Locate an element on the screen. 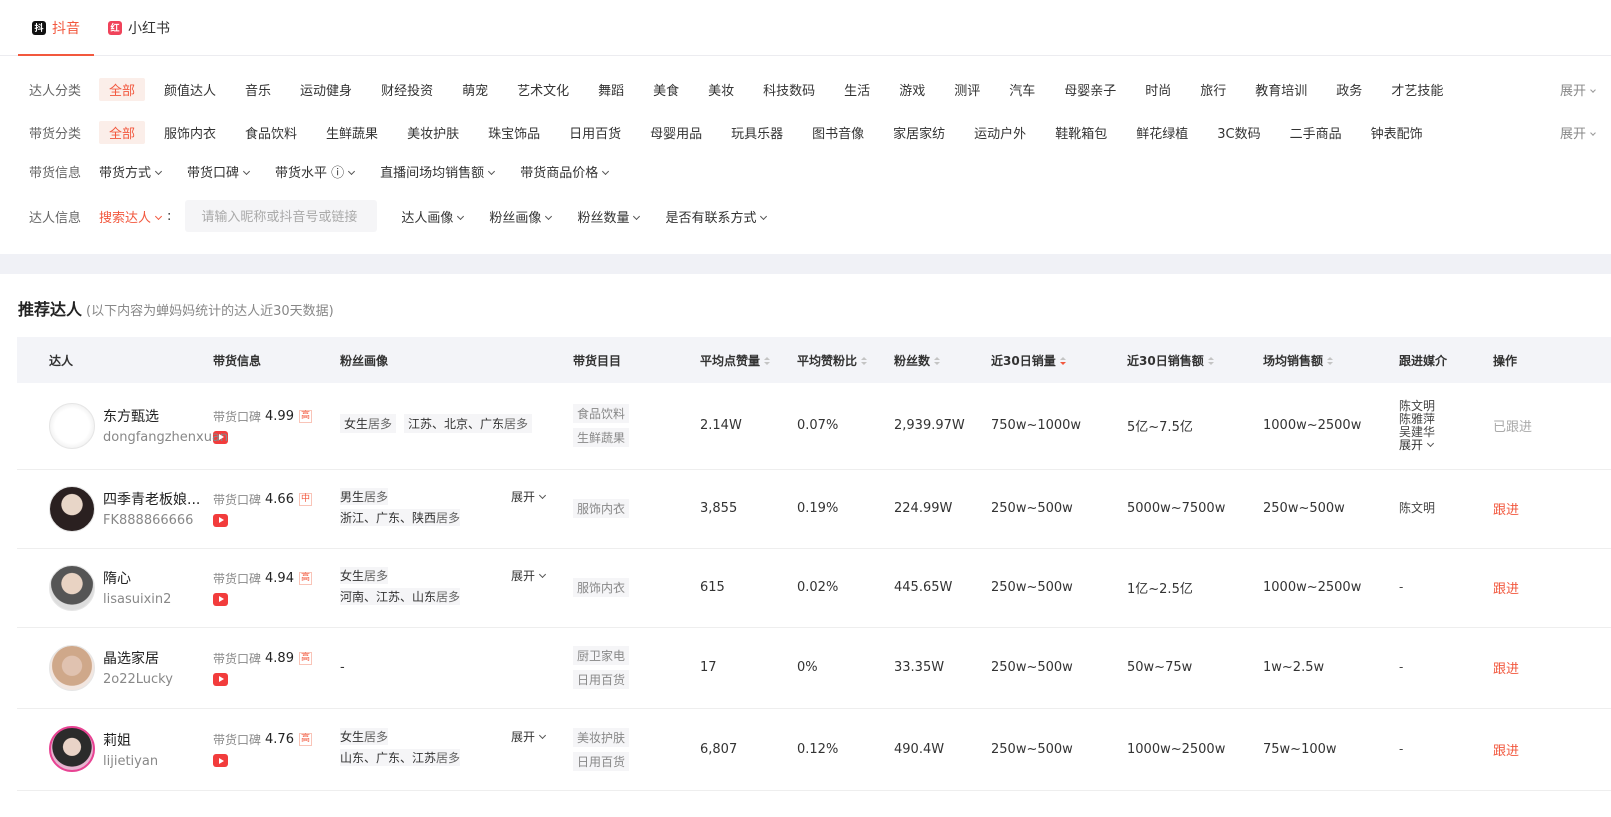 The image size is (1611, 817). category-chip: 日用百货 is located at coordinates (595, 132).